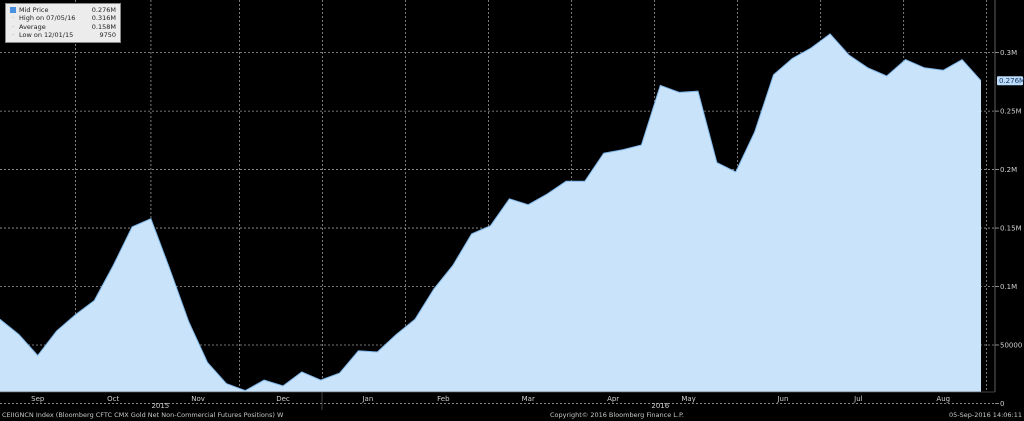  I want to click on legend-name: · Low on 12/01/15, so click(41, 35).